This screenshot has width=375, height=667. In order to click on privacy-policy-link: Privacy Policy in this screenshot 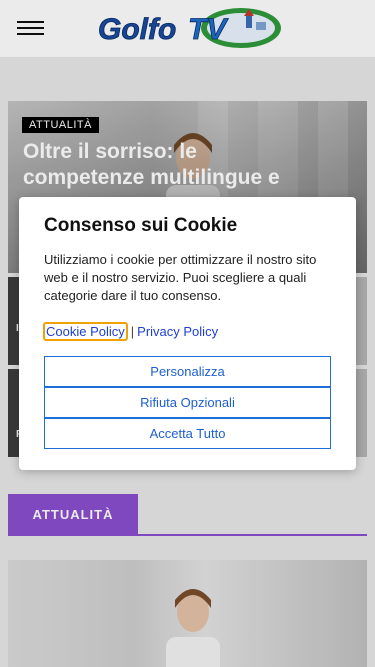, I will do `click(177, 331)`.